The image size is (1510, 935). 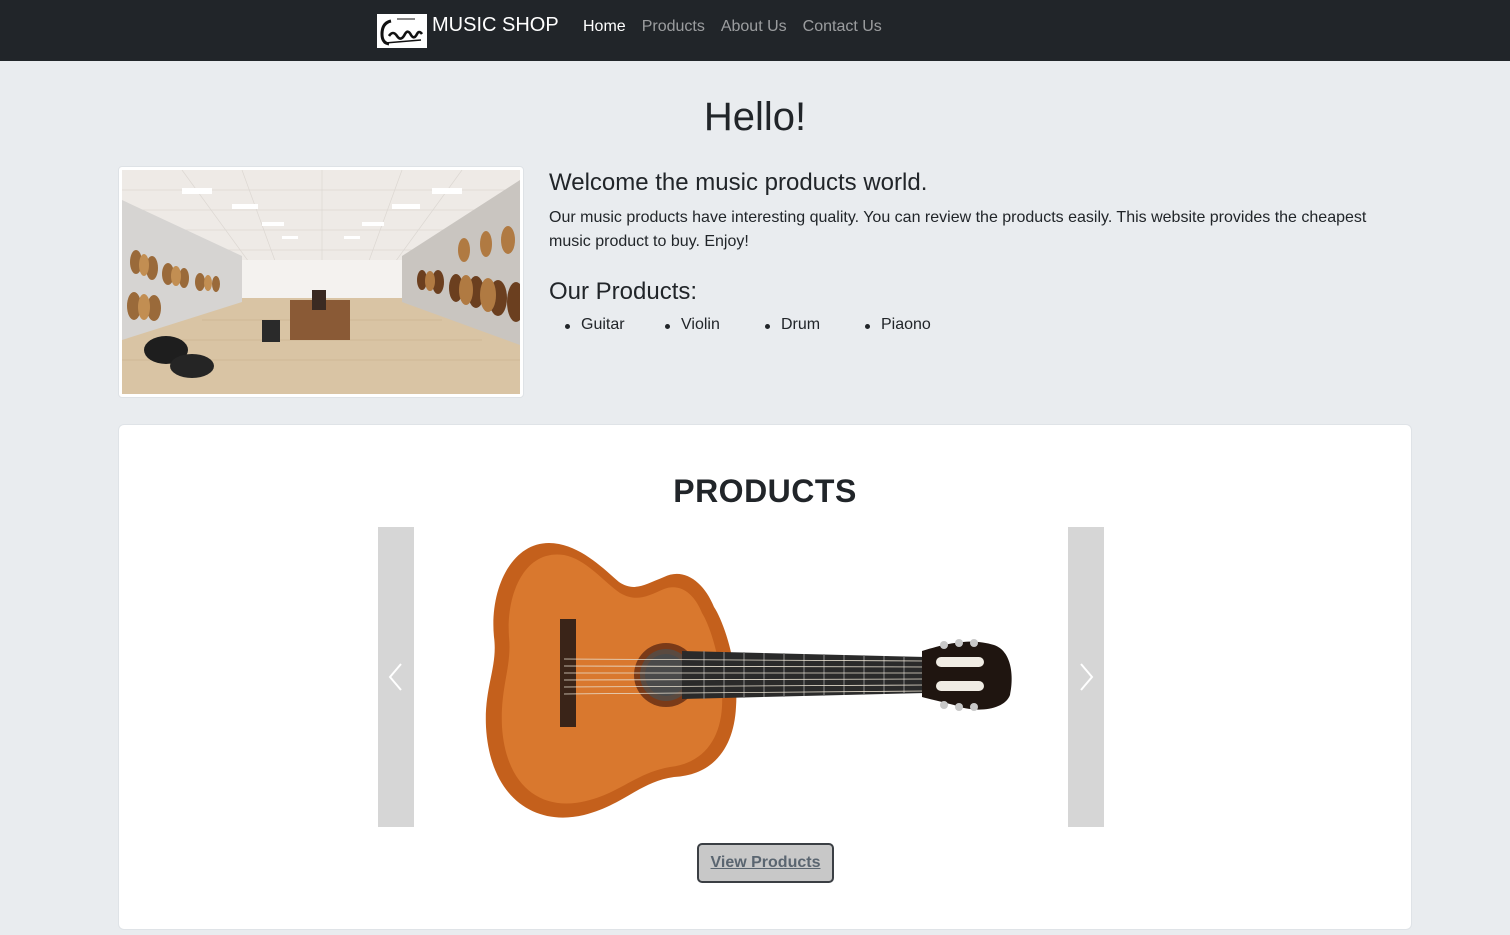 What do you see at coordinates (748, 680) in the screenshot?
I see `classical-guitar-image` at bounding box center [748, 680].